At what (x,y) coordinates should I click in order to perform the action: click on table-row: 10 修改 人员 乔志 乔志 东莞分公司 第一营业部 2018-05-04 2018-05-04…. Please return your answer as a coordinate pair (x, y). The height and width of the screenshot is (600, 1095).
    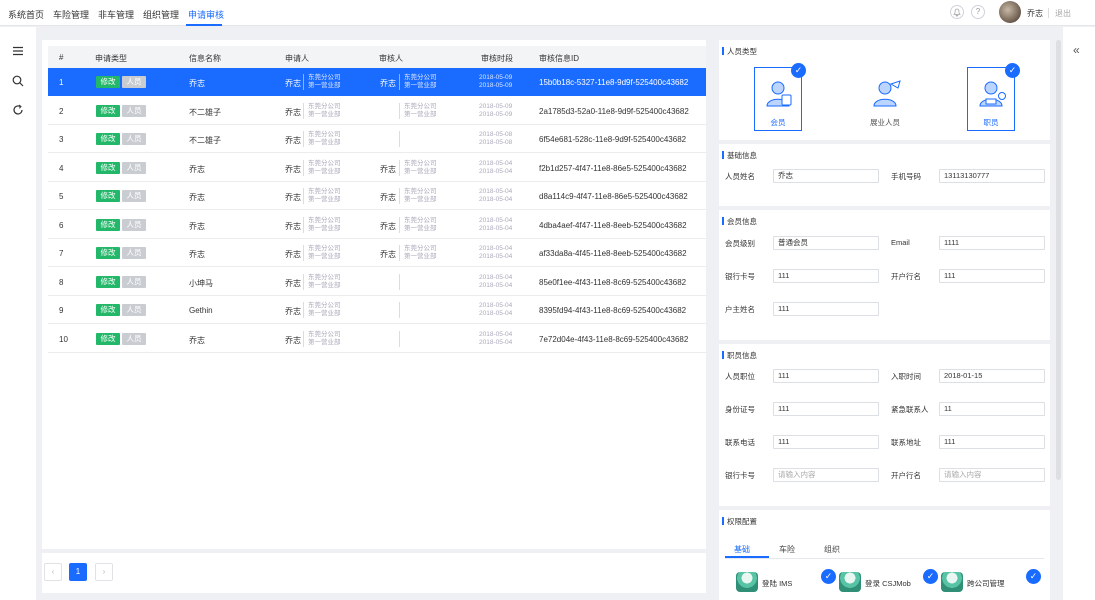
    Looking at the image, I should click on (377, 338).